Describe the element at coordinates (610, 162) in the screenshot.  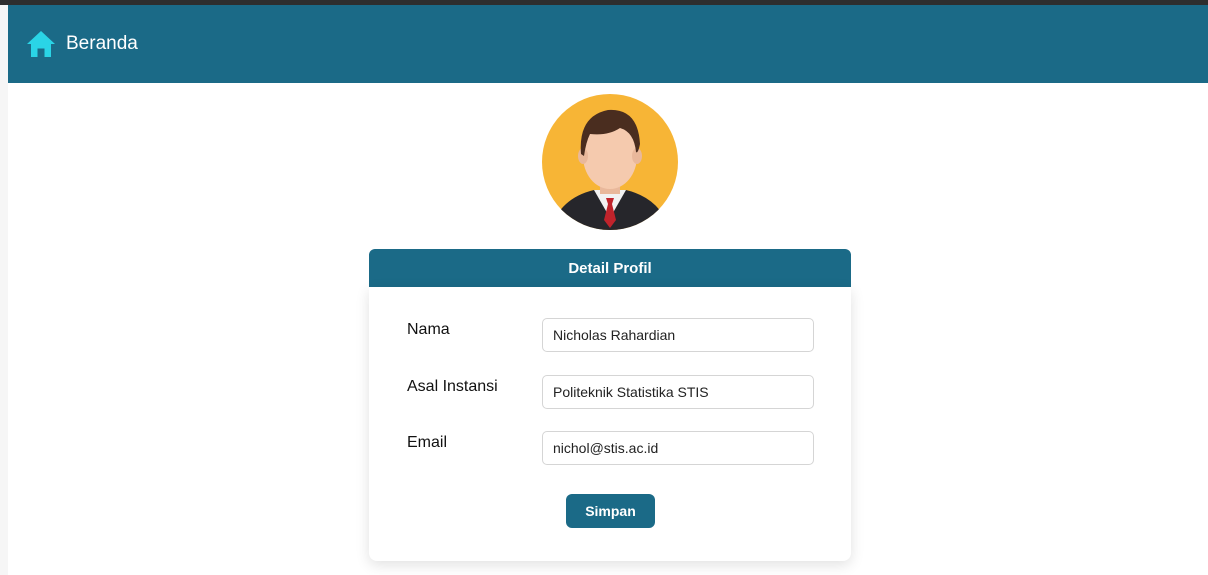
I see `user-avatar` at that location.